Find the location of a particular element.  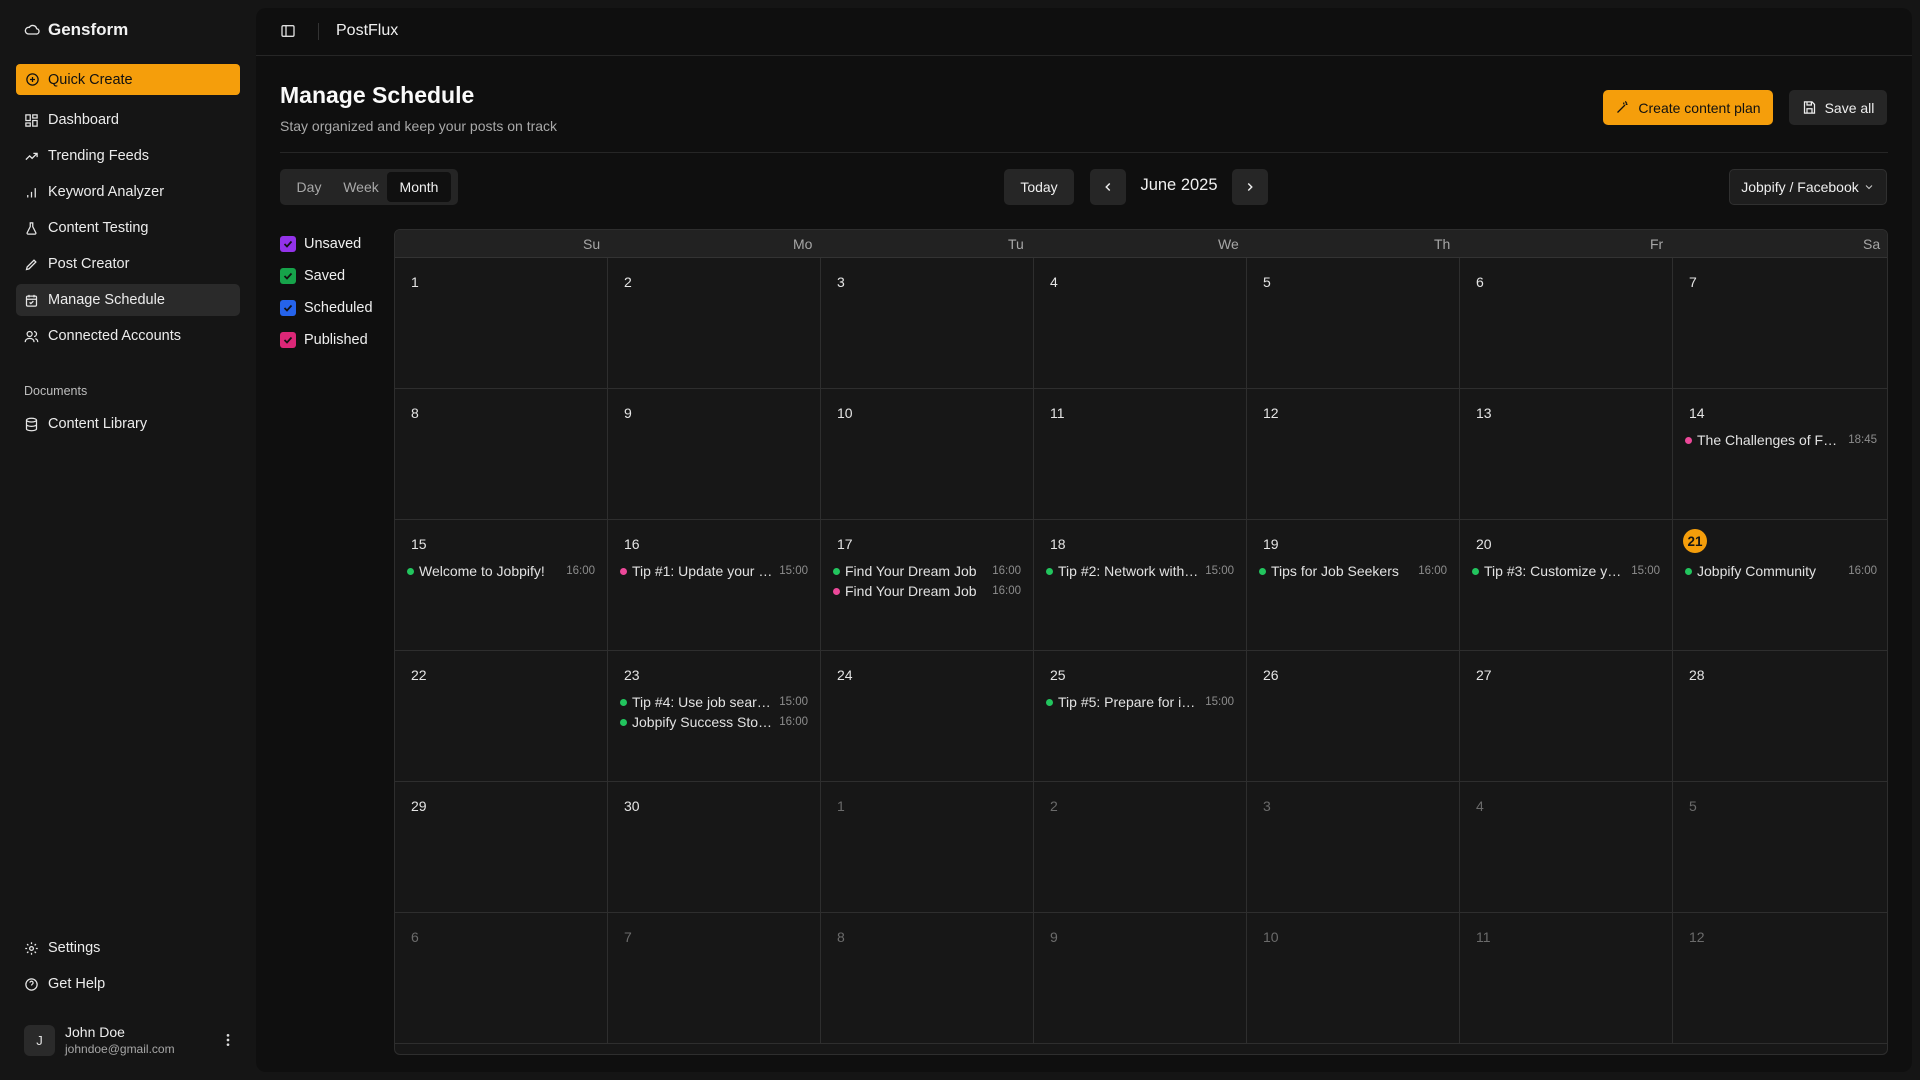

sidebar-item-settings: Settings is located at coordinates (128, 948).